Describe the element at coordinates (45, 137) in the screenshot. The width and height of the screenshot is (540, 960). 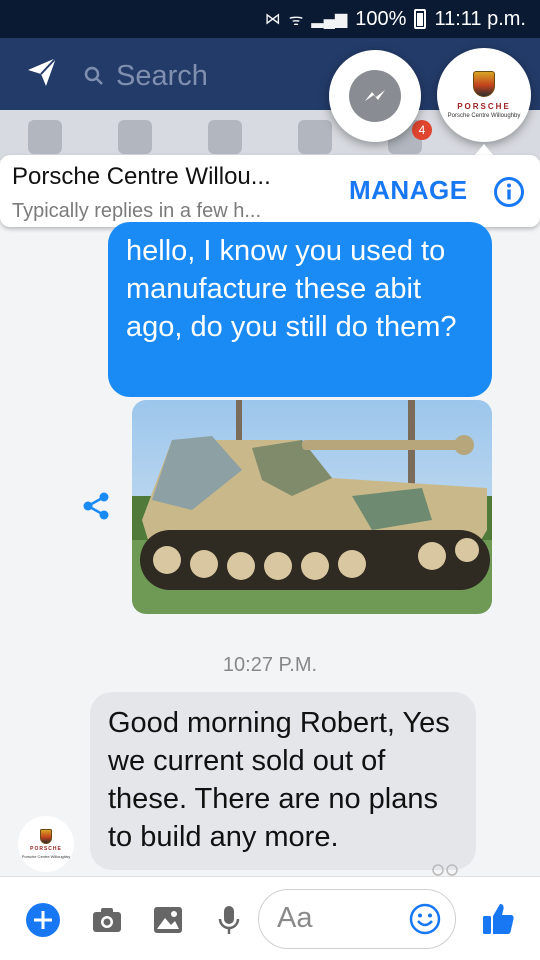
I see `news-feed-tab-icon` at that location.